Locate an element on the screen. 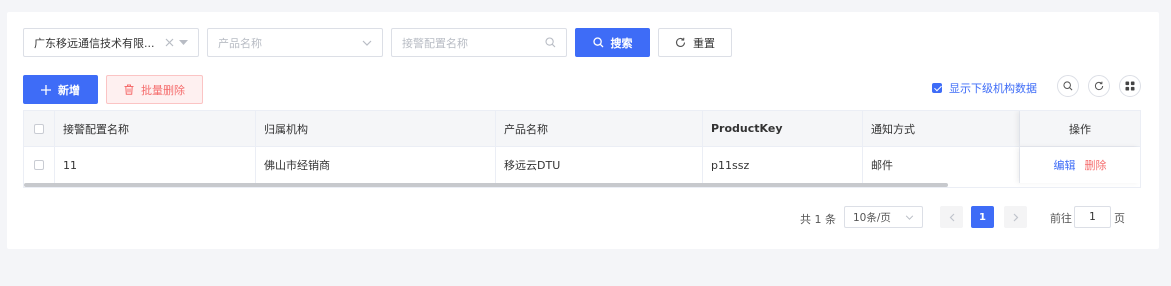 The height and width of the screenshot is (286, 1171). select-all-checkbox is located at coordinates (39, 128).